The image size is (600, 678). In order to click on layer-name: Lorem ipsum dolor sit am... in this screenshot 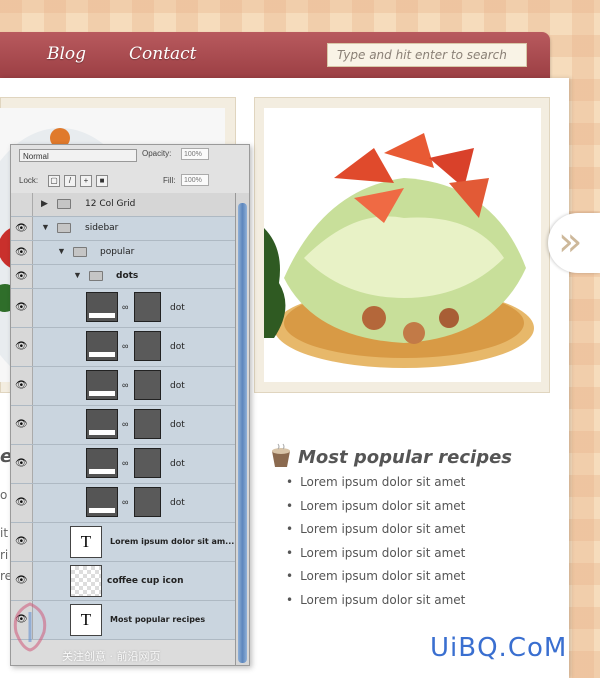, I will do `click(172, 541)`.